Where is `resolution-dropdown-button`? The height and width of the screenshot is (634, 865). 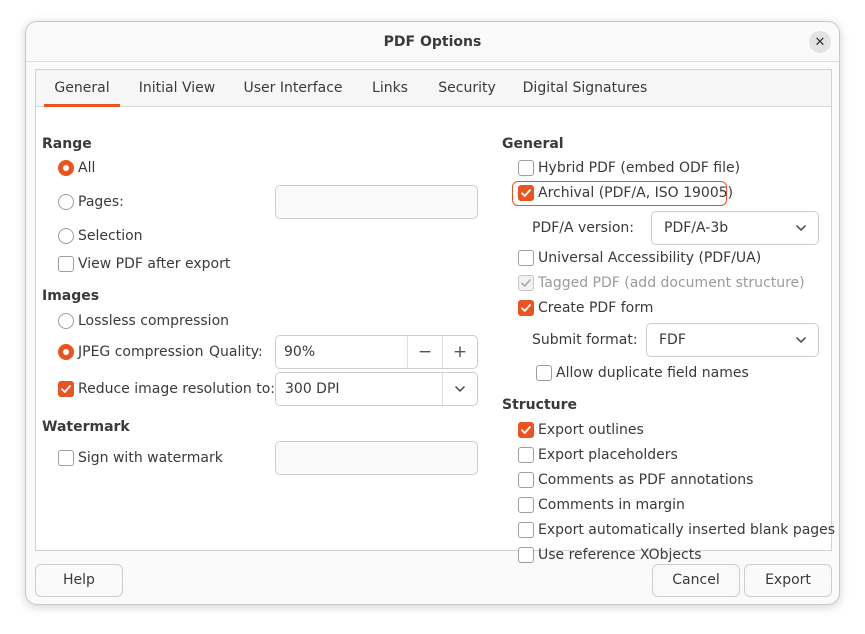 resolution-dropdown-button is located at coordinates (459, 389).